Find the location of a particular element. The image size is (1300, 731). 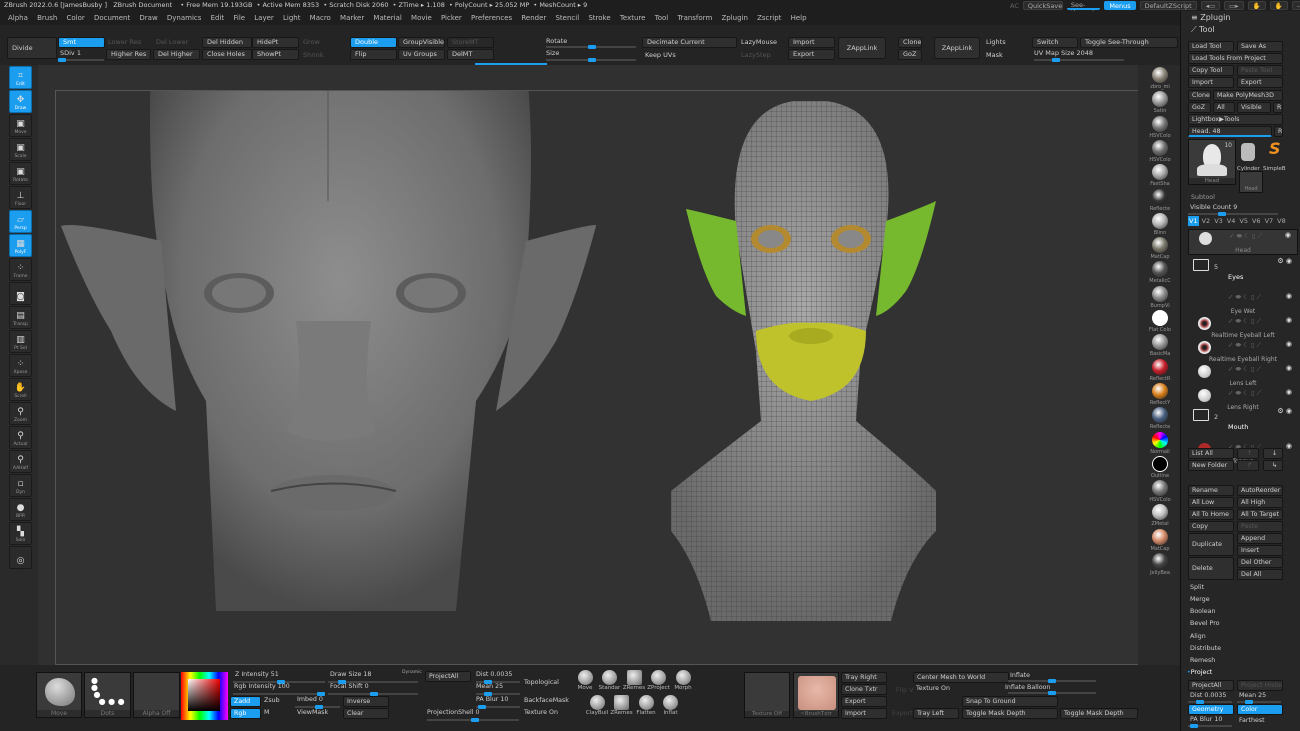

shelf-actual-button: ⚲ Actual is located at coordinates (20, 437).